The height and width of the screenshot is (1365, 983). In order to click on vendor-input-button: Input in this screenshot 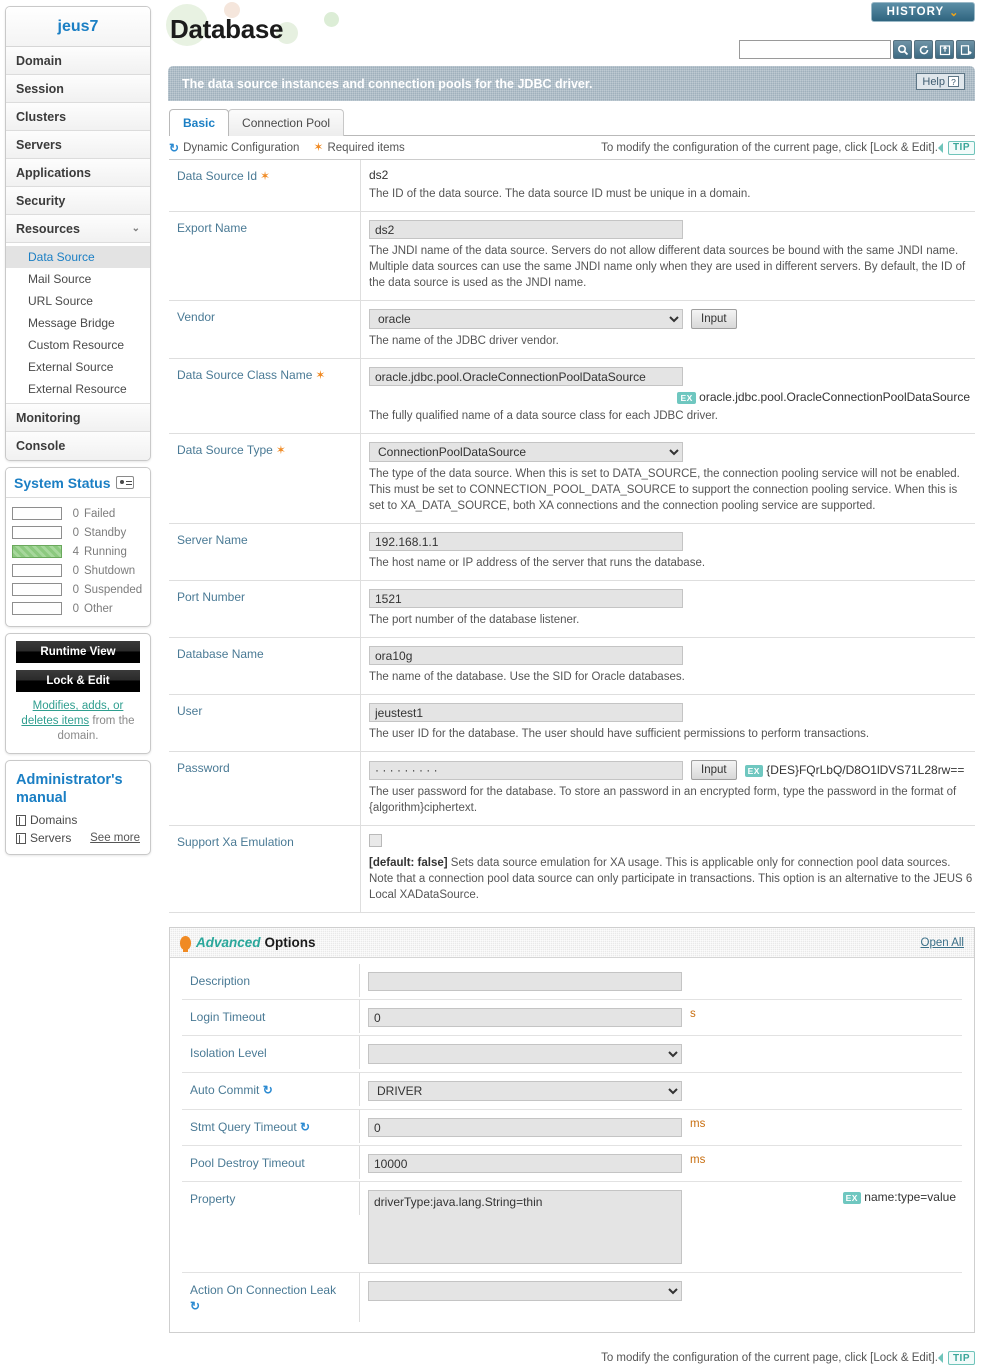, I will do `click(714, 319)`.